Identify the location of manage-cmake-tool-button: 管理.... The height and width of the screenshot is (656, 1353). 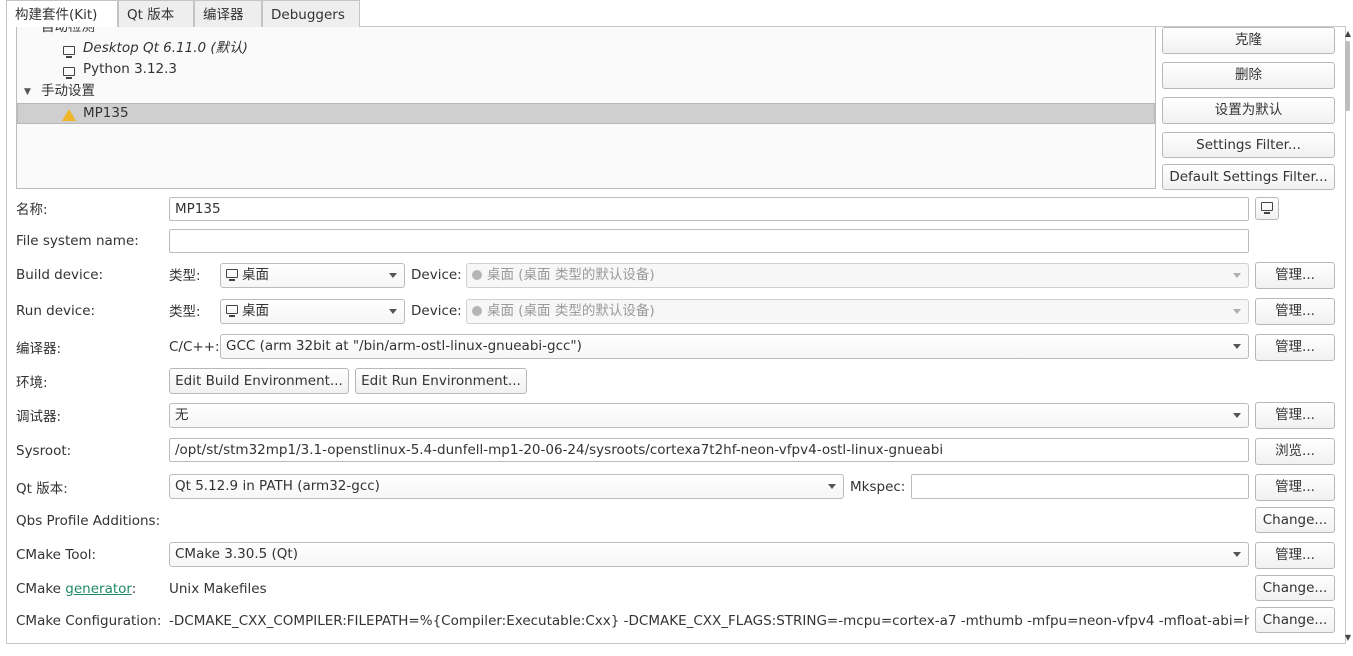
(1295, 555).